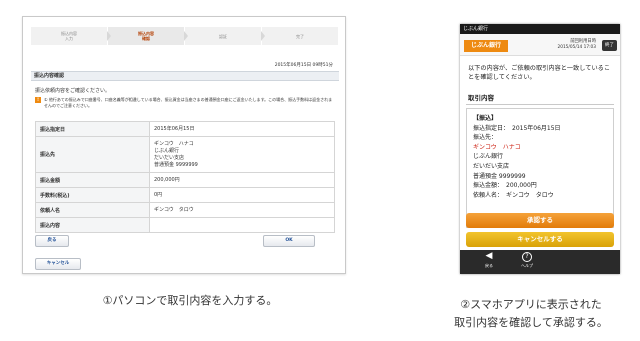 The height and width of the screenshot is (341, 640). I want to click on table-row: 手数料(税込) 0円, so click(185, 195).